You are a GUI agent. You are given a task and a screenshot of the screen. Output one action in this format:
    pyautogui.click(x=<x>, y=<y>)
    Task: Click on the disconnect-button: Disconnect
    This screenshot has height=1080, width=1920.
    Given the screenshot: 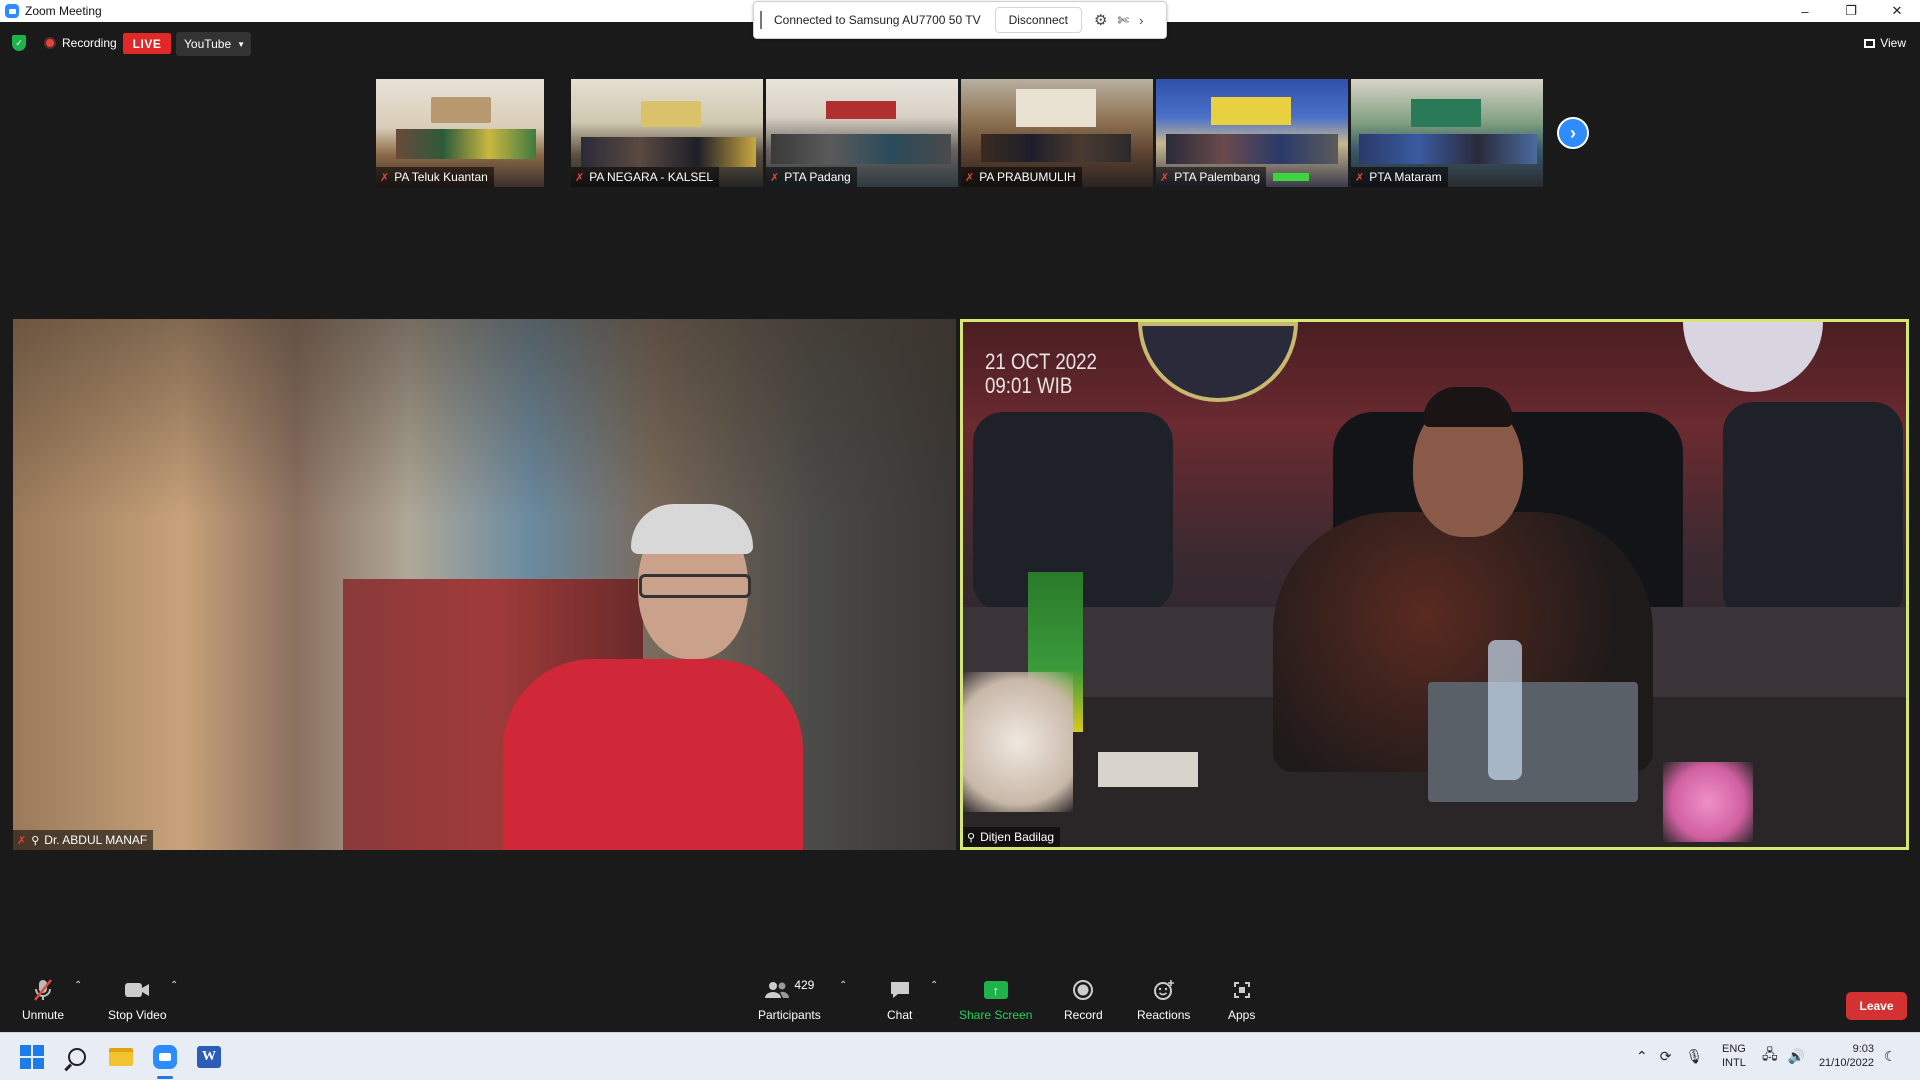 What is the action you would take?
    pyautogui.click(x=1038, y=20)
    